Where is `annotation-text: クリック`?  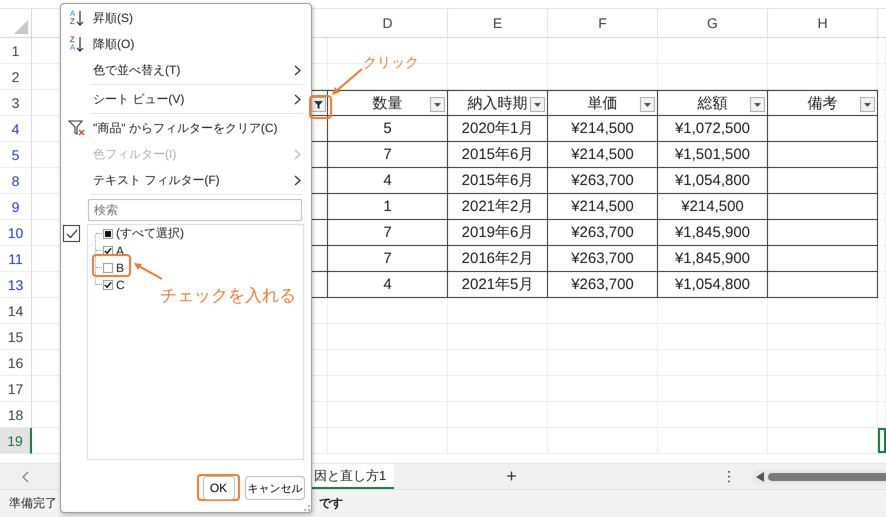
annotation-text: クリック is located at coordinates (391, 63).